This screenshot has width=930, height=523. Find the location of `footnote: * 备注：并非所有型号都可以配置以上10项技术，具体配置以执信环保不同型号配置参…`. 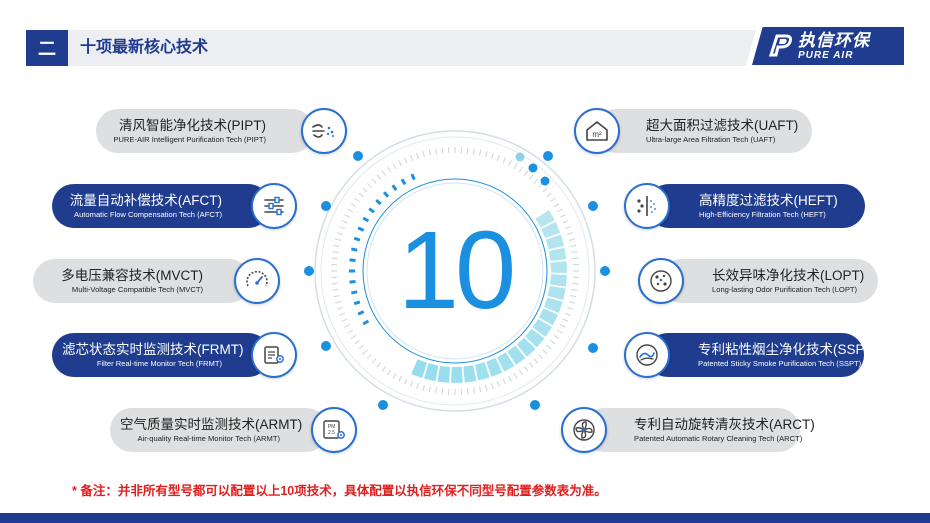

footnote: * 备注：并非所有型号都可以配置以上10项技术，具体配置以执信环保不同型号配置参… is located at coordinates (339, 491).